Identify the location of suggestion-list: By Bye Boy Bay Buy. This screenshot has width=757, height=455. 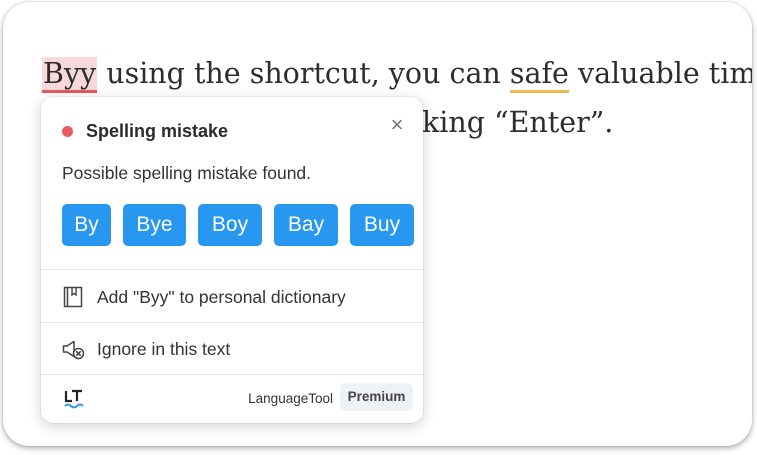
(238, 225).